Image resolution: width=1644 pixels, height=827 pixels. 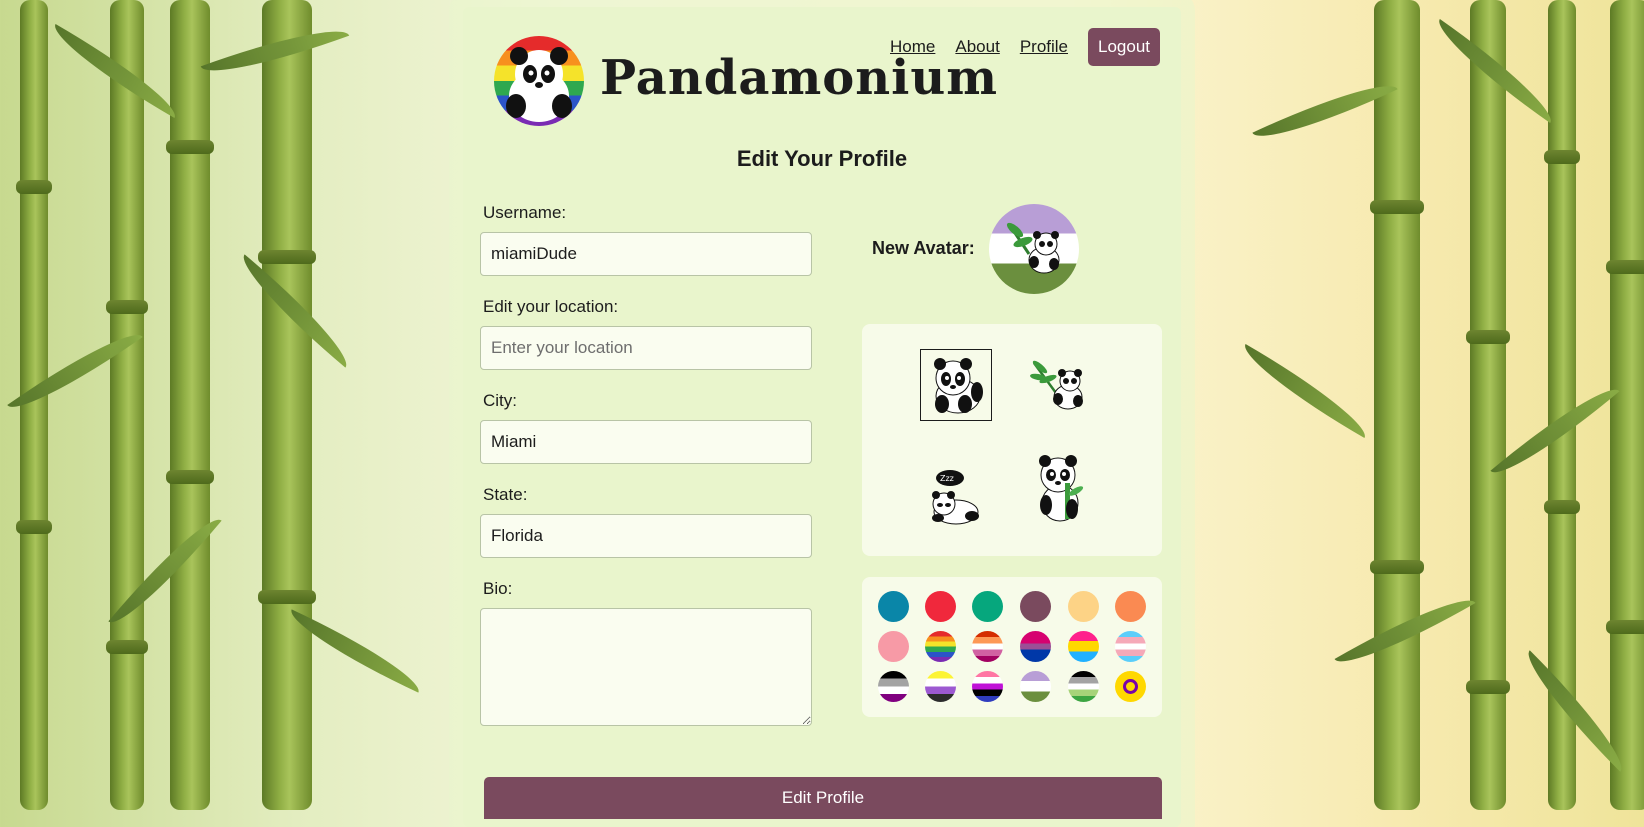 I want to click on location-label: Edit your location:, so click(x=551, y=306).